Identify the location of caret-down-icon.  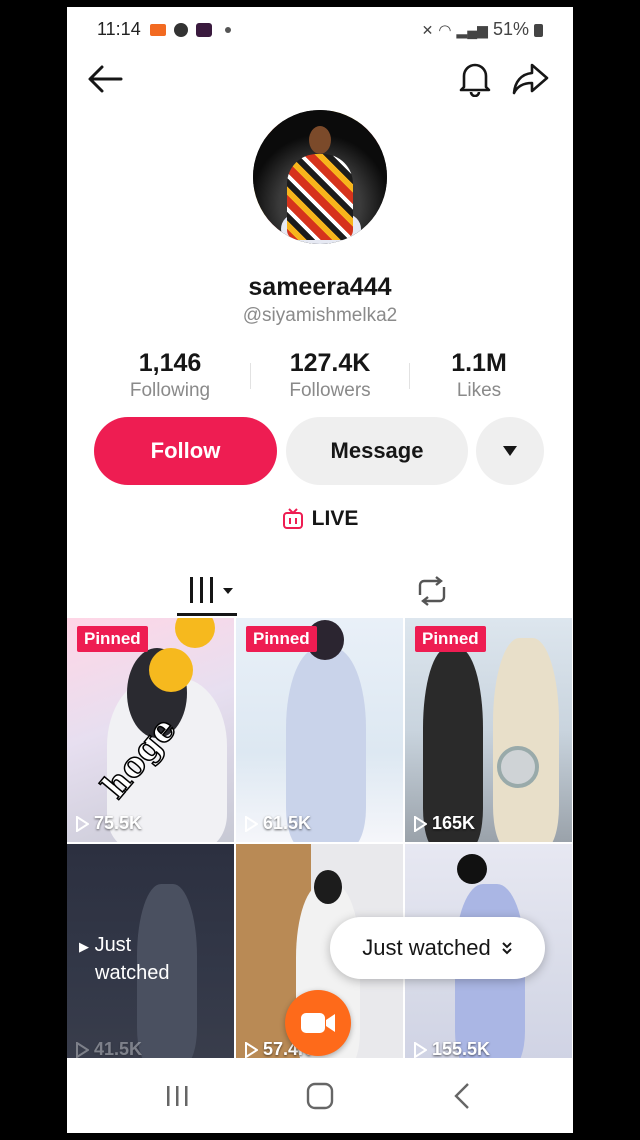
(510, 451).